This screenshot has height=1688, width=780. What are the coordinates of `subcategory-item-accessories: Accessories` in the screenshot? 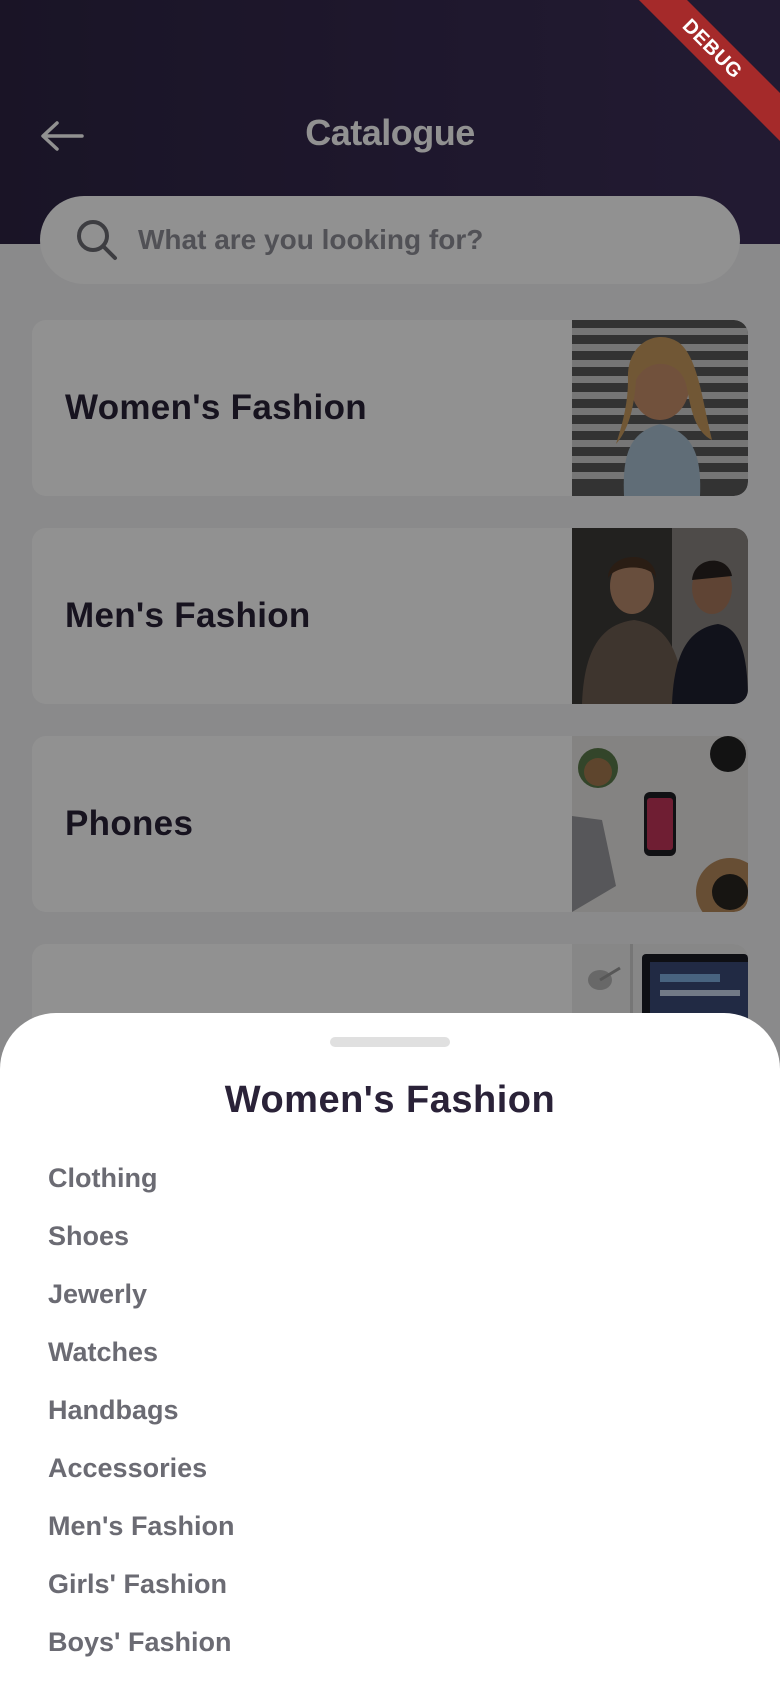 It's located at (141, 1468).